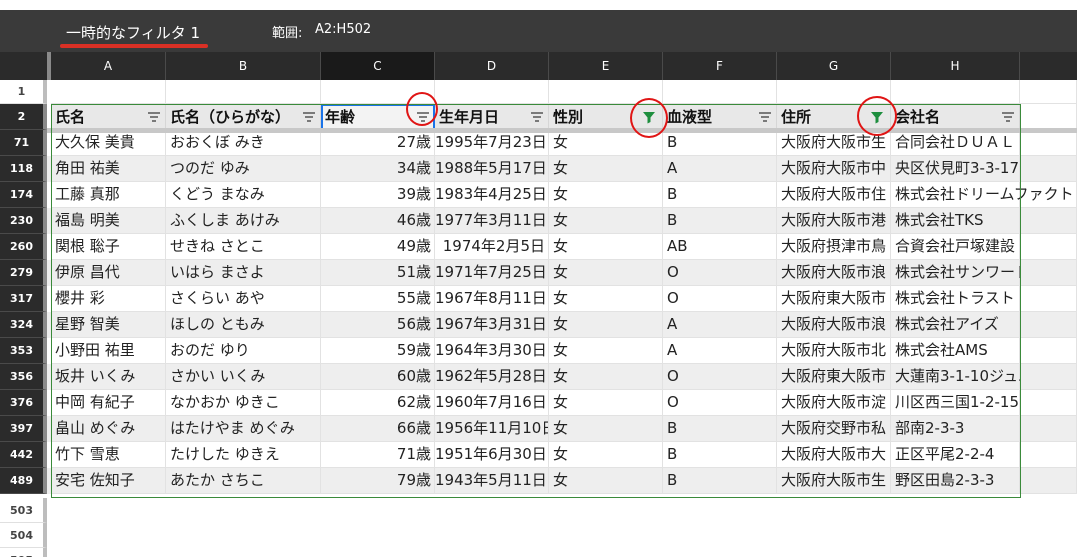 This screenshot has width=1077, height=557. Describe the element at coordinates (834, 273) in the screenshot. I see `cell-address: 大阪府大阪市浪` at that location.